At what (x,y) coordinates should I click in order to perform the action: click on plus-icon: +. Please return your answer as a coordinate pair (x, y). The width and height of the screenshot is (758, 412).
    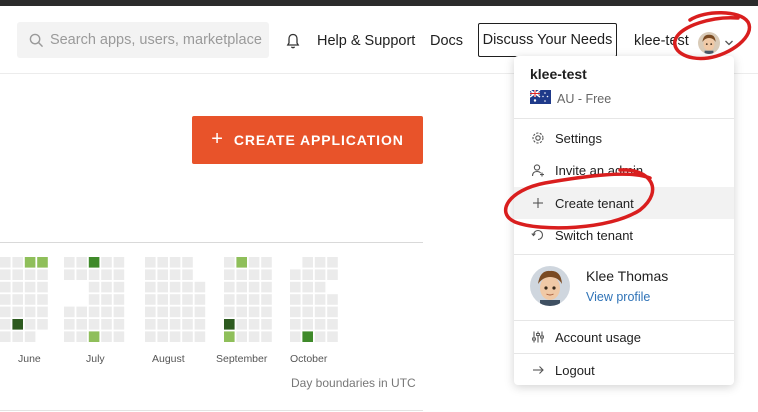
    Looking at the image, I should click on (217, 138).